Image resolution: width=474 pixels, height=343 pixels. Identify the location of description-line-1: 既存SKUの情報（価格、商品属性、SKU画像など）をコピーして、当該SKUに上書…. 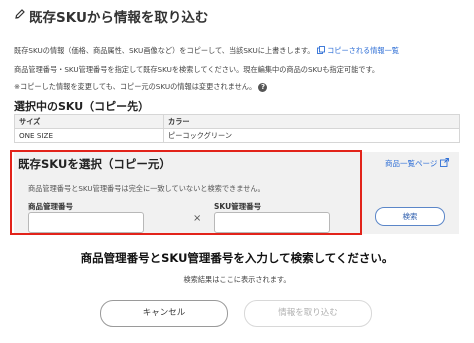
(206, 51).